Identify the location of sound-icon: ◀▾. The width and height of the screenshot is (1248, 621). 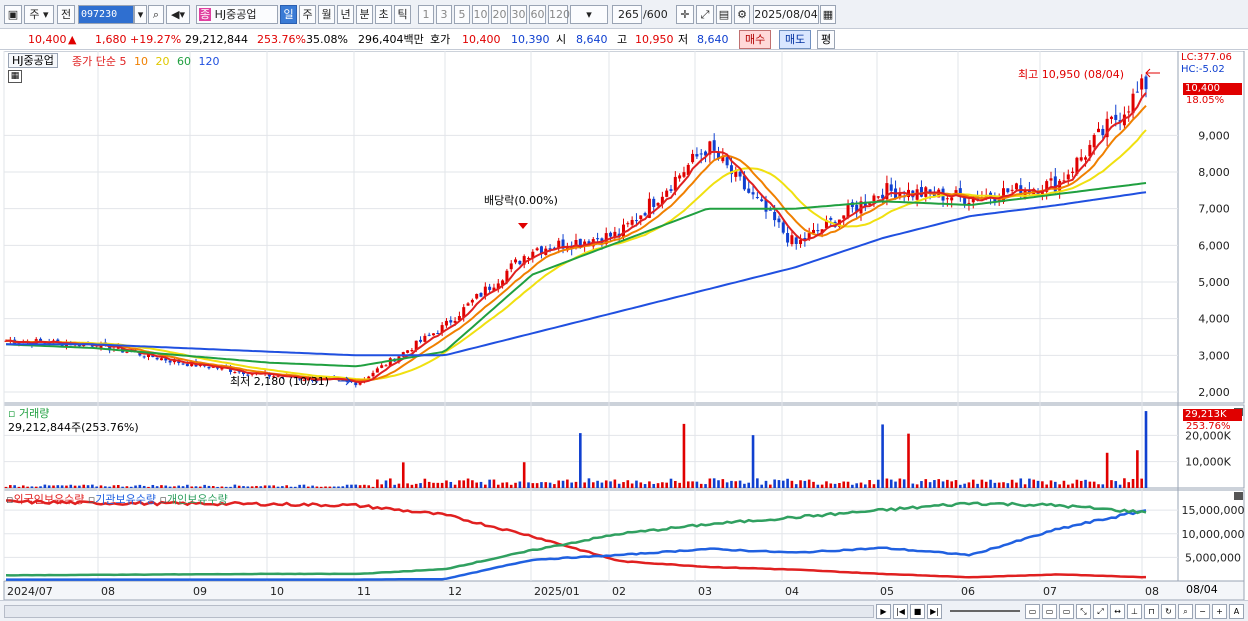
(178, 14).